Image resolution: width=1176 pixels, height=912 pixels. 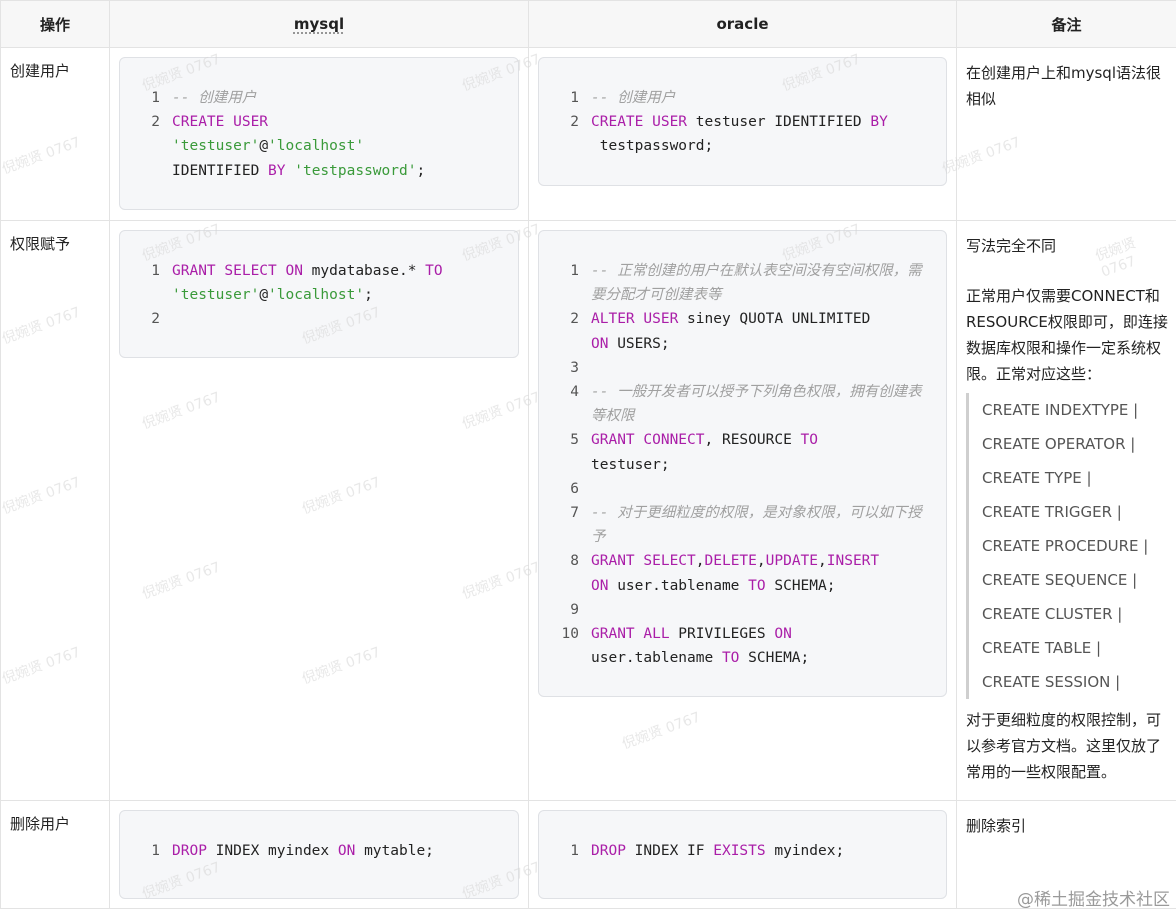 What do you see at coordinates (737, 610) in the screenshot?
I see `code-line: 9` at bounding box center [737, 610].